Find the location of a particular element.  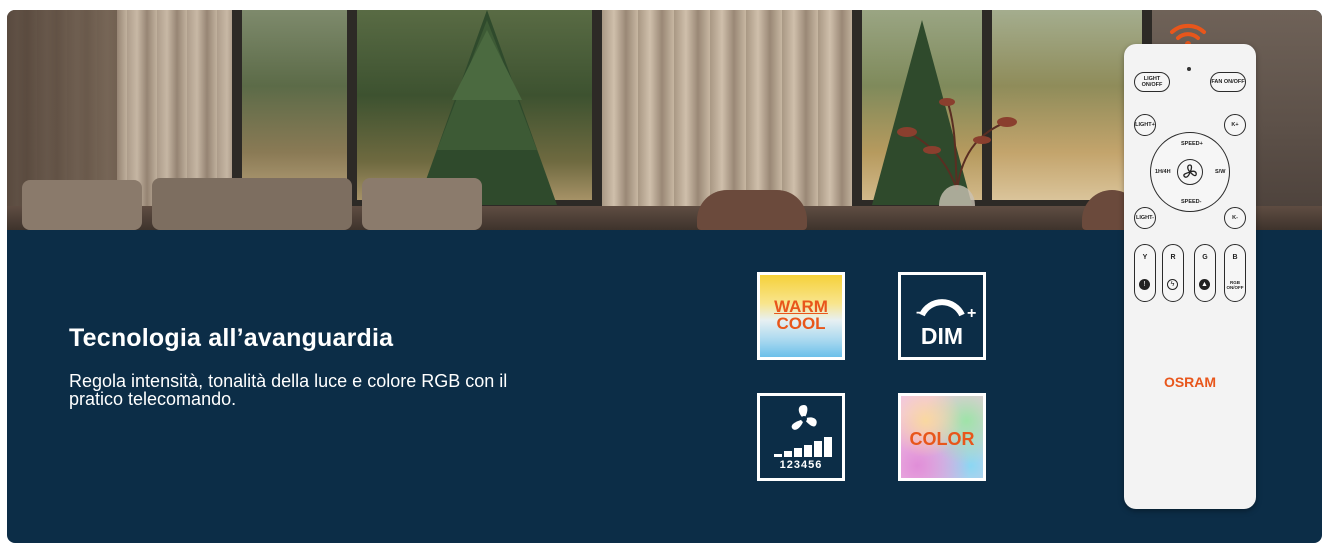

k-plus-button: K+ is located at coordinates (1235, 125).